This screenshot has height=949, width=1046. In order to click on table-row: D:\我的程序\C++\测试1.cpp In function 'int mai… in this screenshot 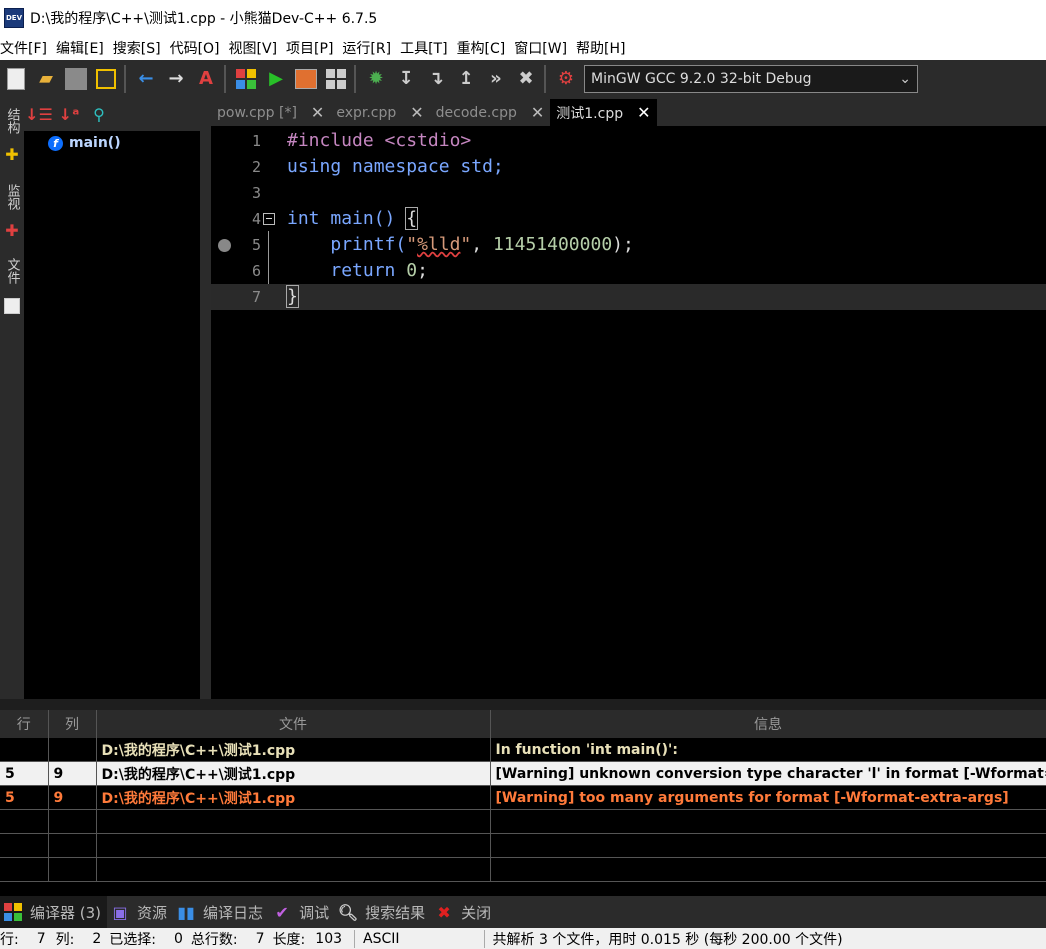, I will do `click(523, 750)`.